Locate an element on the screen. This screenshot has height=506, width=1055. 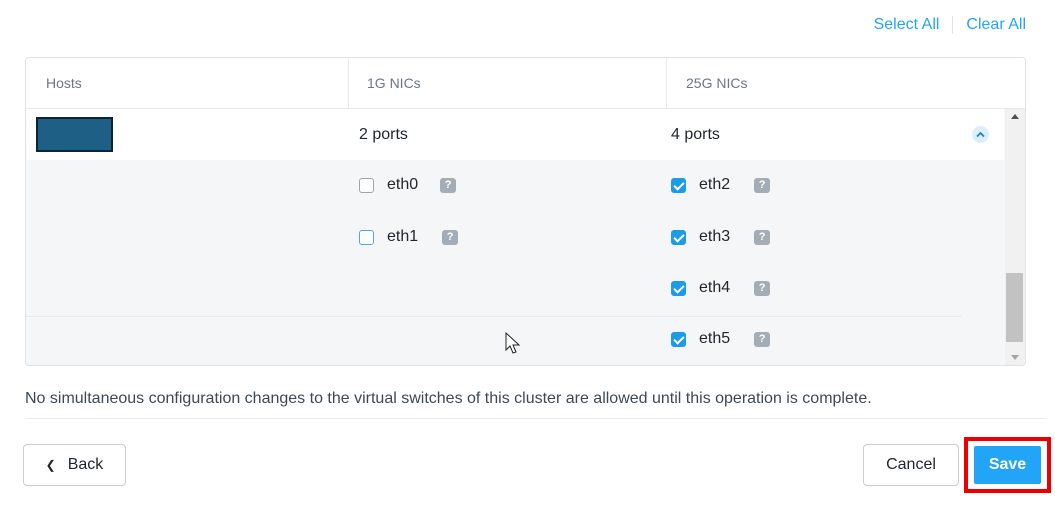
scrollbar-thumb is located at coordinates (1014, 307).